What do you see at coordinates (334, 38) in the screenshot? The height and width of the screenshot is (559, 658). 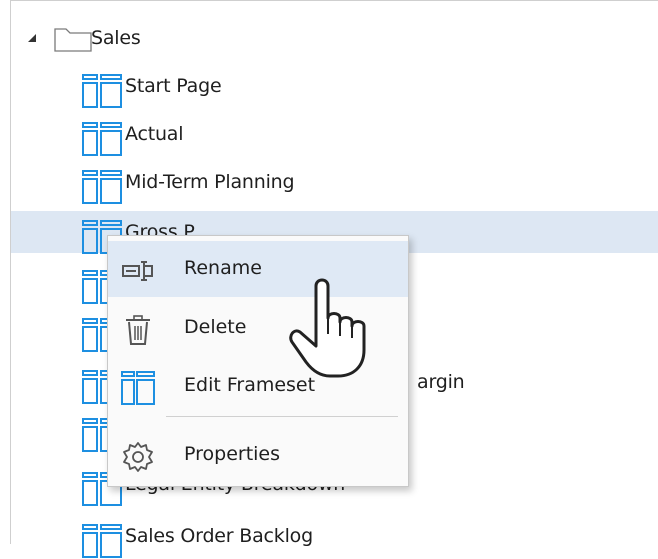 I see `tree-folder-sales: Sales` at bounding box center [334, 38].